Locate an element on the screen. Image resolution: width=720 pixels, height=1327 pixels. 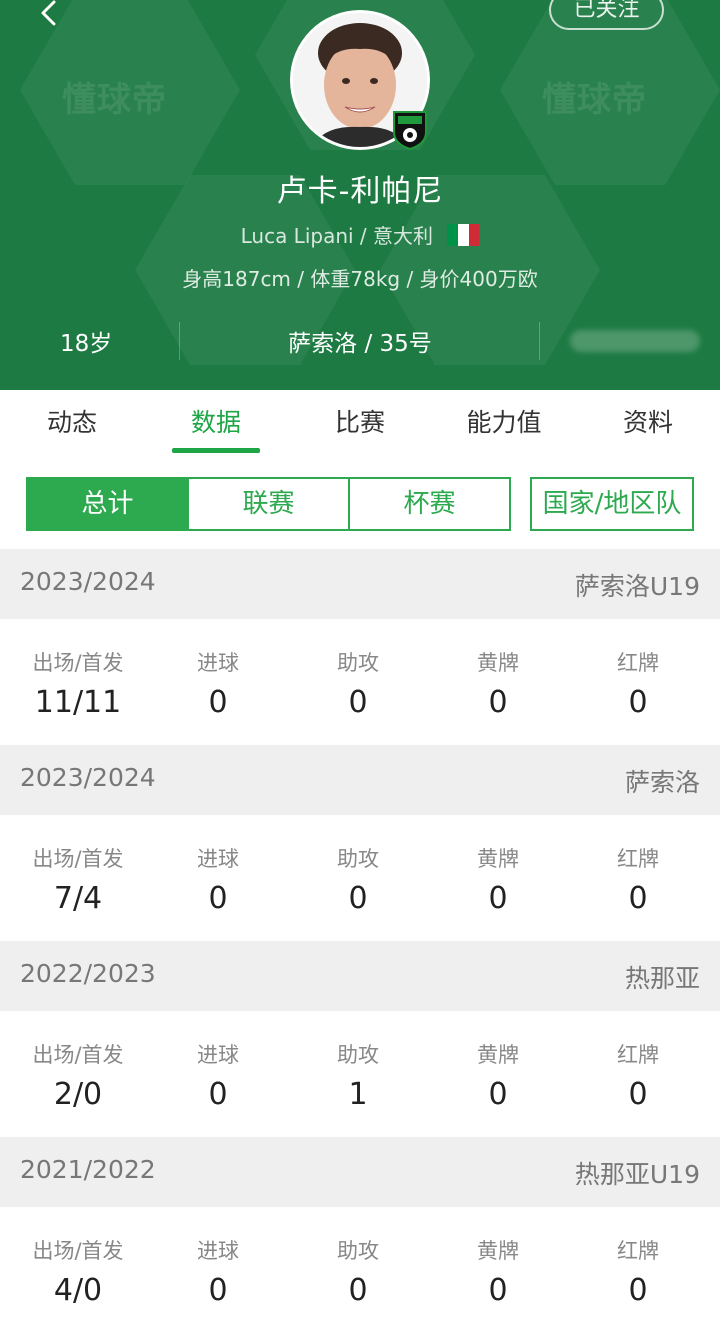
tab-feed: 动态 is located at coordinates (72, 424).